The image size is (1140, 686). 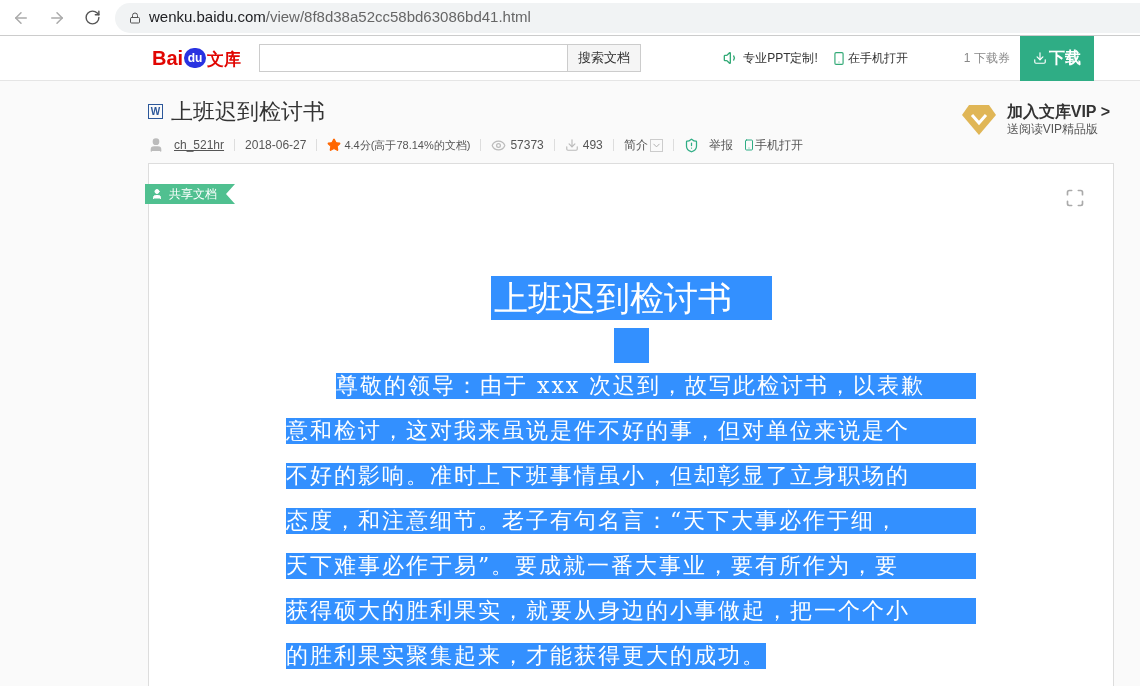 What do you see at coordinates (1053, 129) in the screenshot?
I see `vip-subtitle: 送阅读VIP精品版` at bounding box center [1053, 129].